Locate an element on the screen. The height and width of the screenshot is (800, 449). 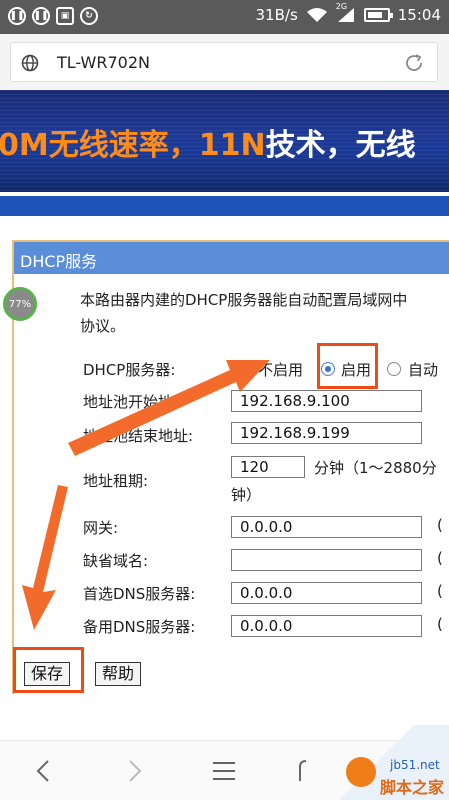
back-icon is located at coordinates (44, 771).